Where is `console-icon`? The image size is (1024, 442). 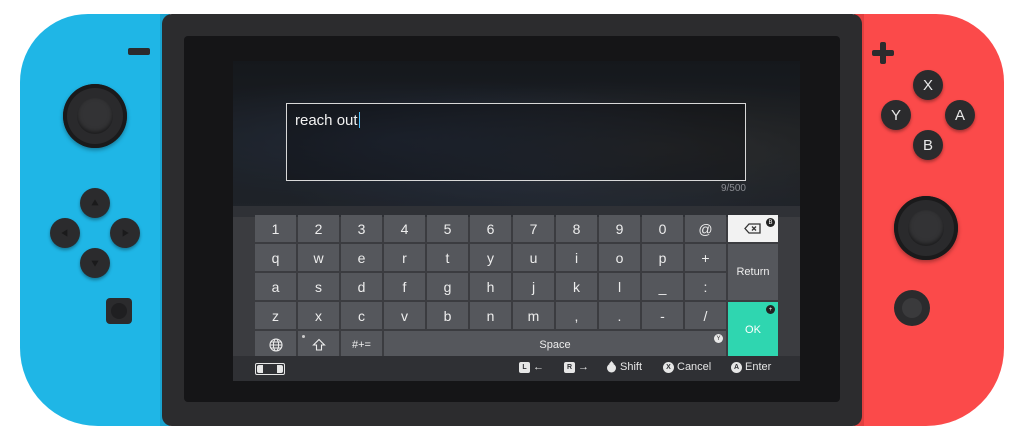
console-icon is located at coordinates (270, 369).